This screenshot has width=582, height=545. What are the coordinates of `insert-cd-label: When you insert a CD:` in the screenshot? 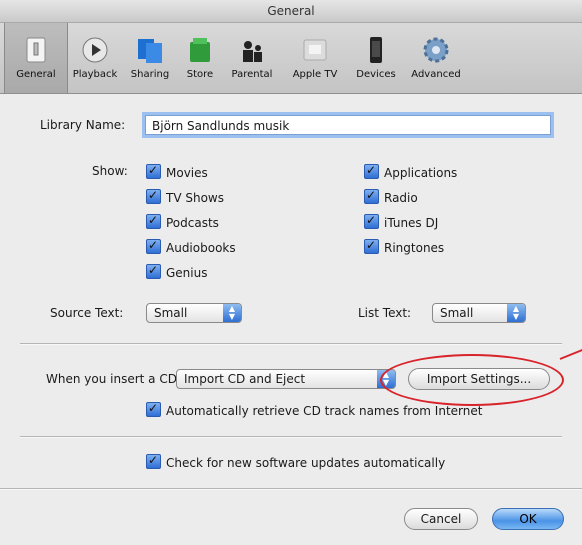 It's located at (113, 379).